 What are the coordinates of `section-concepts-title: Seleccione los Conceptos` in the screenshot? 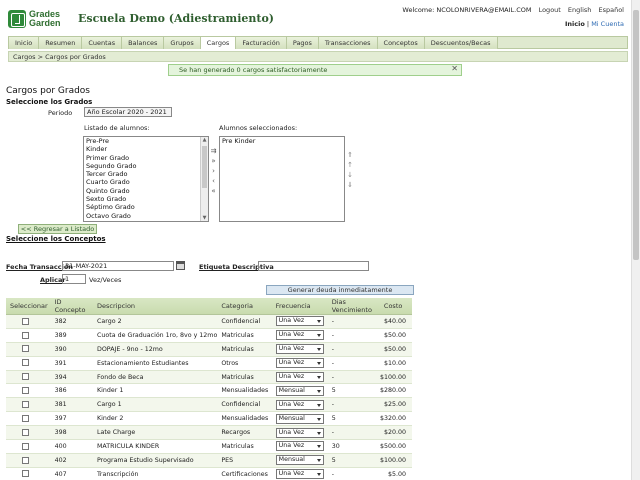 It's located at (56, 239).